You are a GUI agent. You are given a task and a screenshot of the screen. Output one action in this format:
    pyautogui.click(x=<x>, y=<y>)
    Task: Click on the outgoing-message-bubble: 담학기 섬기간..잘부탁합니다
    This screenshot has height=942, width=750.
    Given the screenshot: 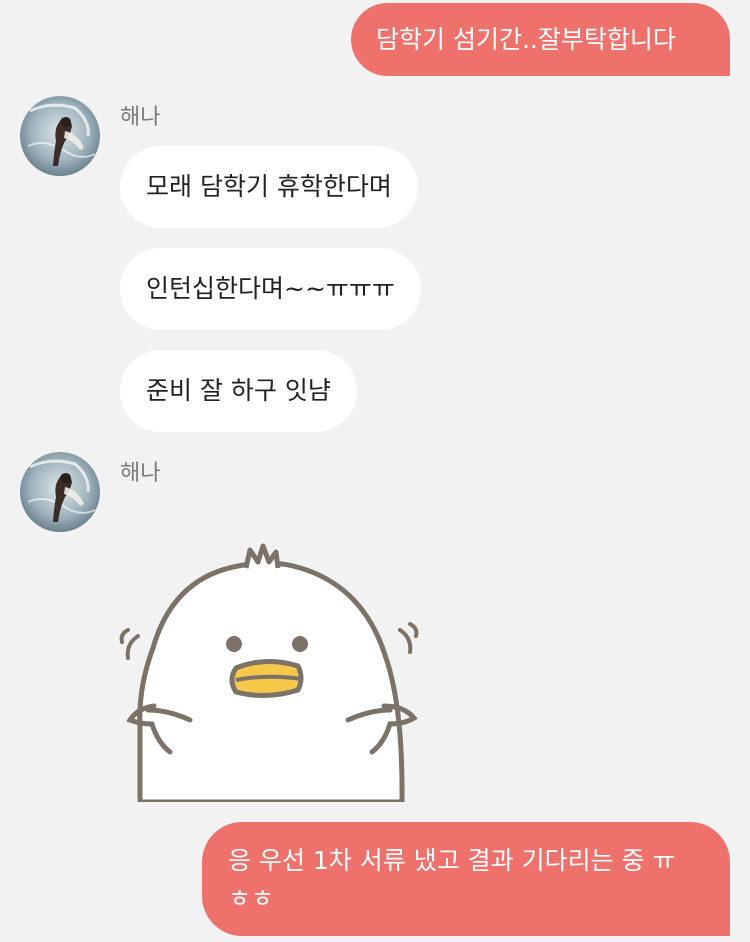 What is the action you would take?
    pyautogui.click(x=540, y=39)
    